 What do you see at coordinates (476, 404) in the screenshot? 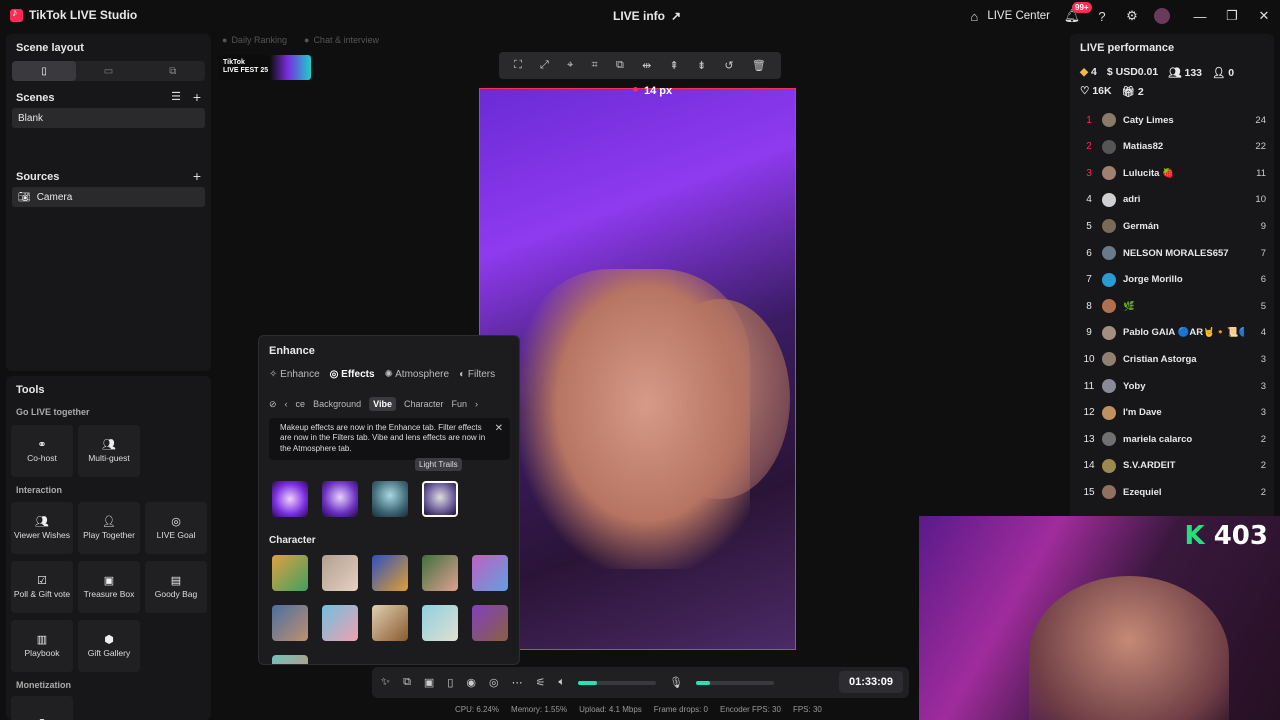
I see `chevron-right-icon: ›` at bounding box center [476, 404].